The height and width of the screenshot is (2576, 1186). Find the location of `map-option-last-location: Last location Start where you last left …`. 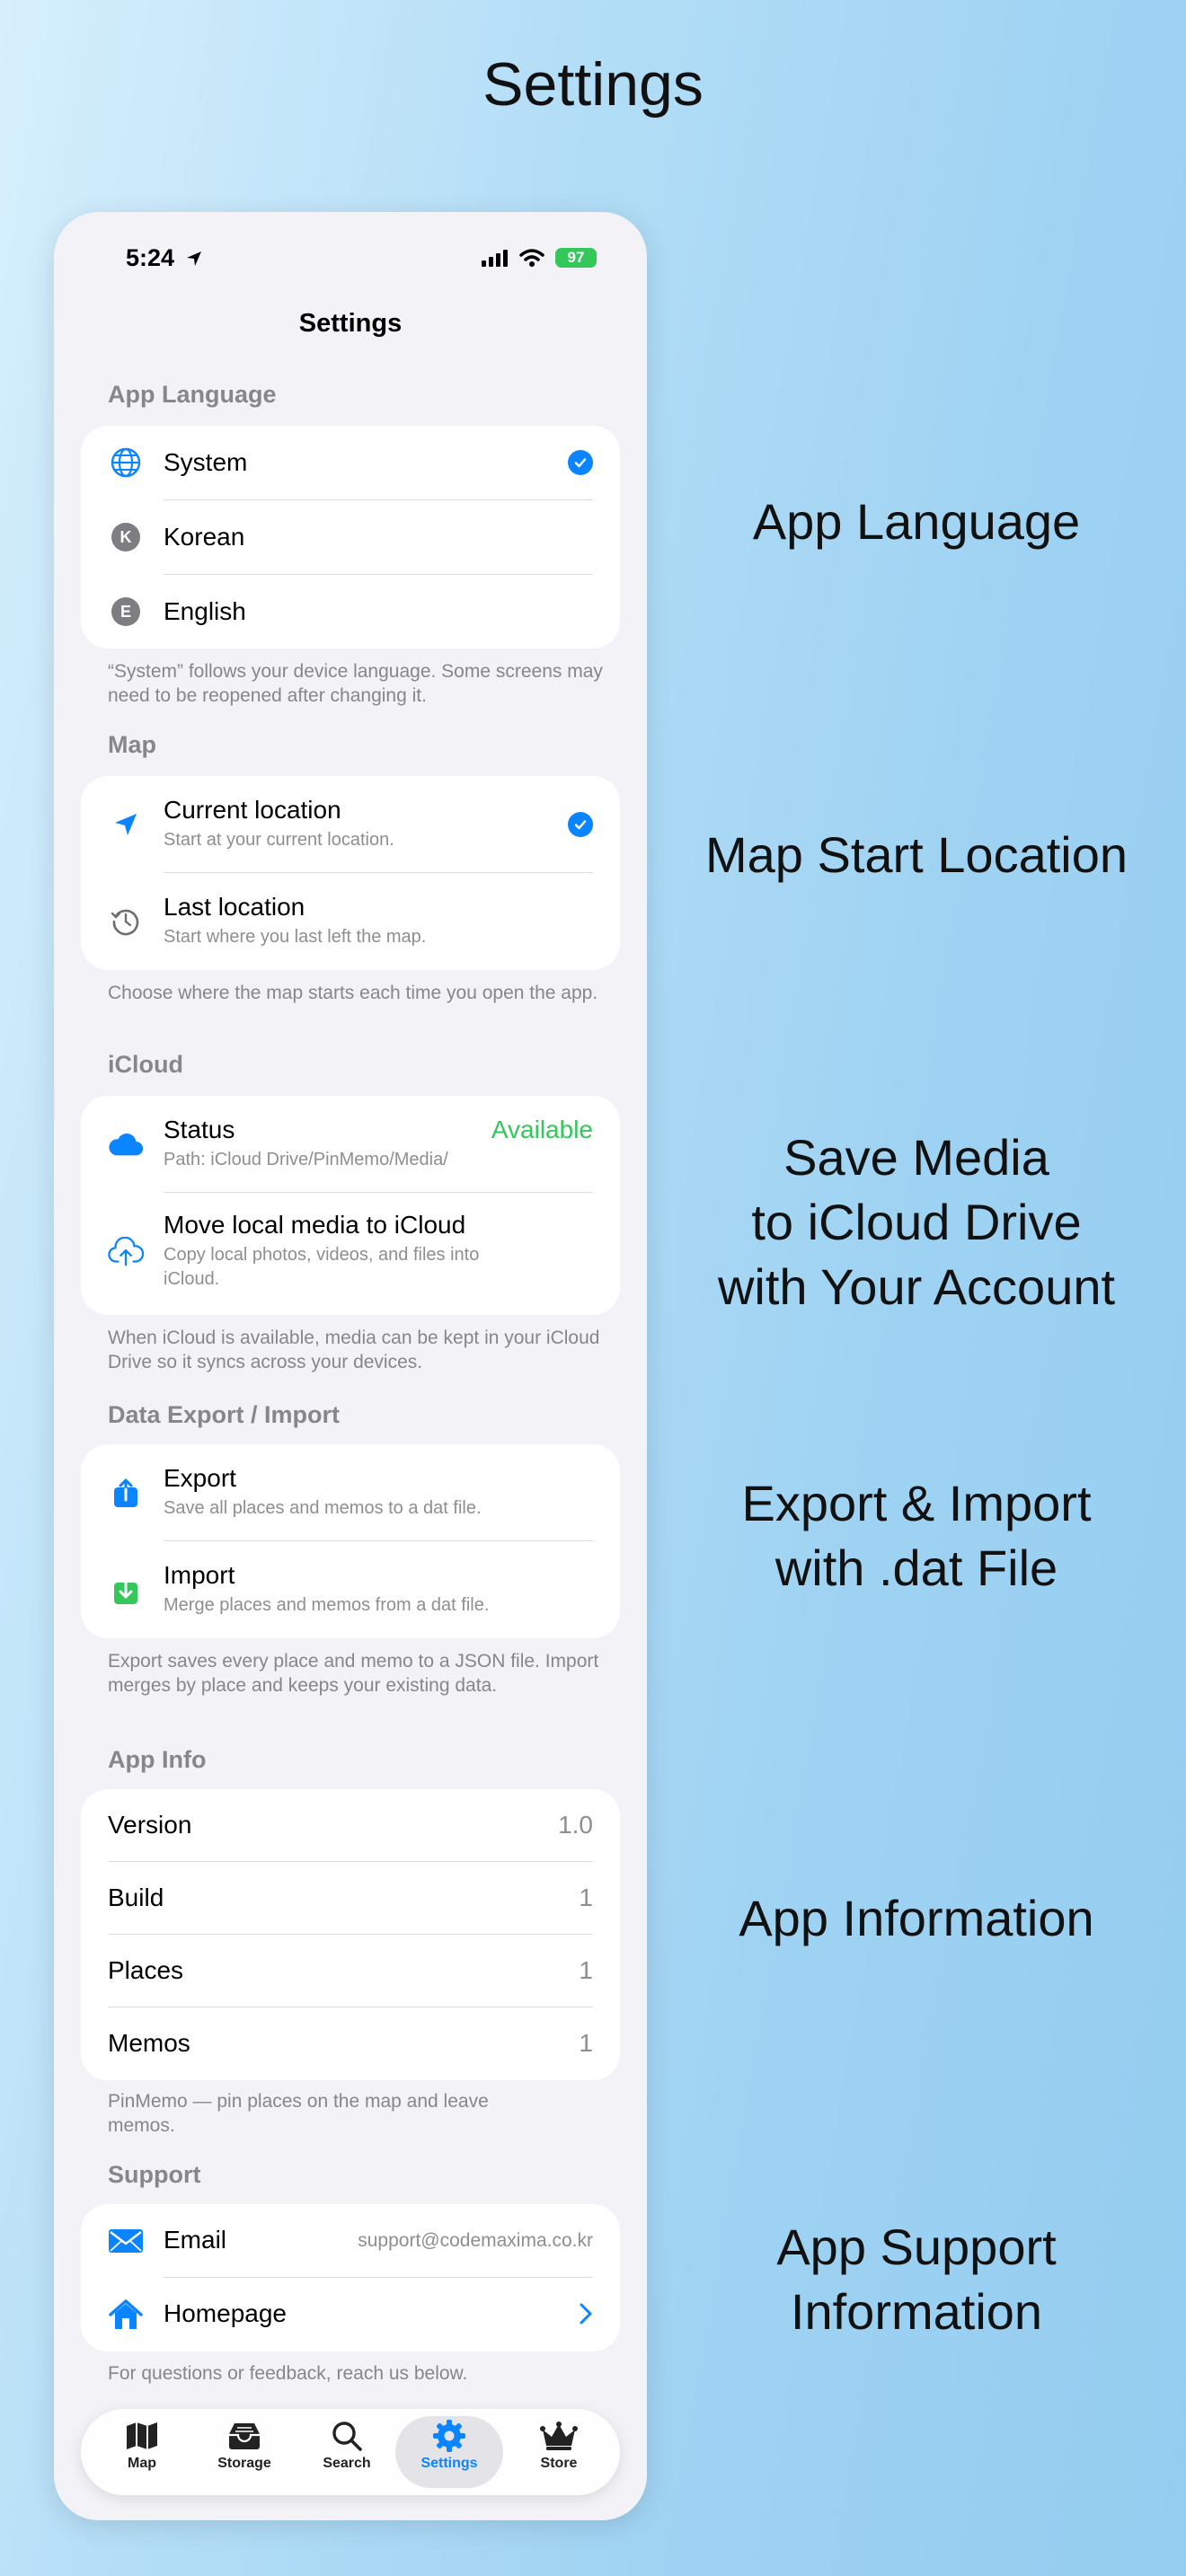

map-option-last-location: Last location Start where you last left … is located at coordinates (350, 921).